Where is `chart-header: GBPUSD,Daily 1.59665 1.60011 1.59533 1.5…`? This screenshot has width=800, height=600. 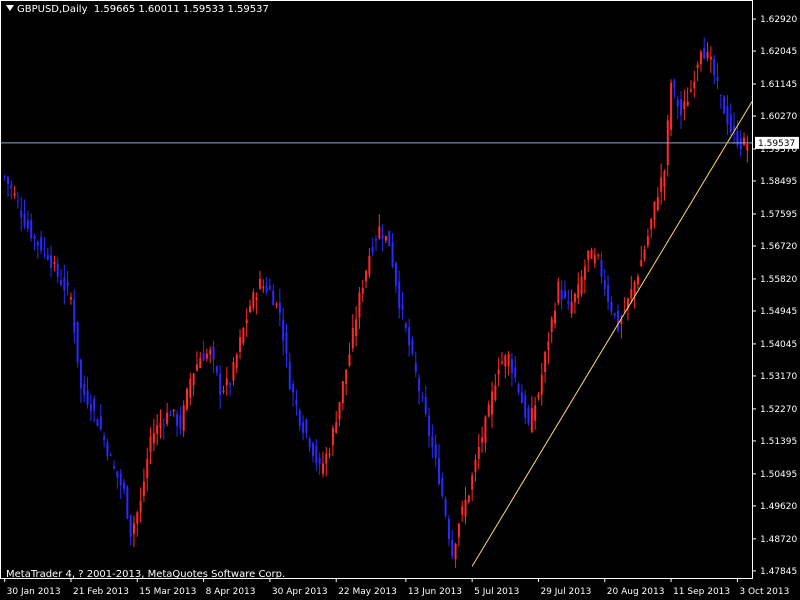
chart-header: GBPUSD,Daily 1.59665 1.60011 1.59533 1.5… is located at coordinates (137, 9).